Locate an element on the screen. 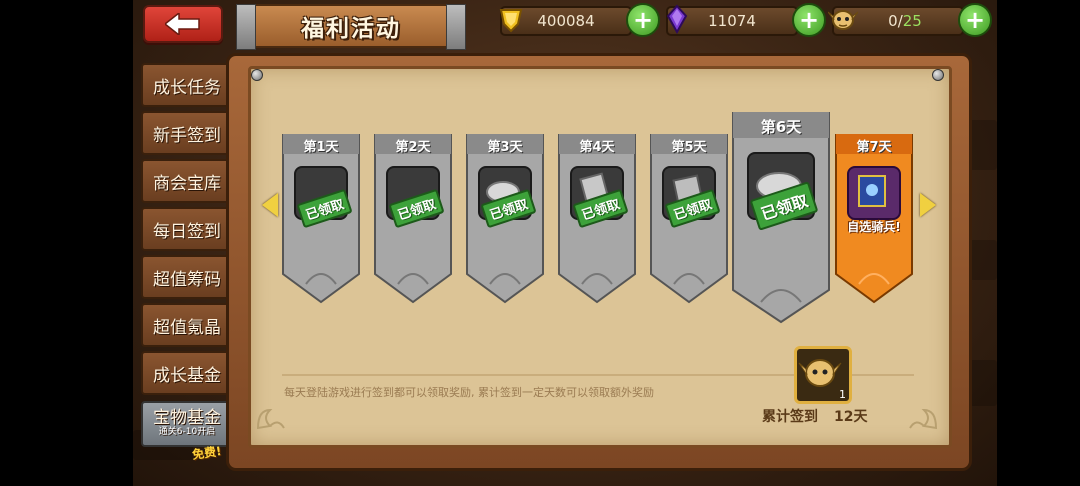  purple-crystal-icon is located at coordinates (677, 19).